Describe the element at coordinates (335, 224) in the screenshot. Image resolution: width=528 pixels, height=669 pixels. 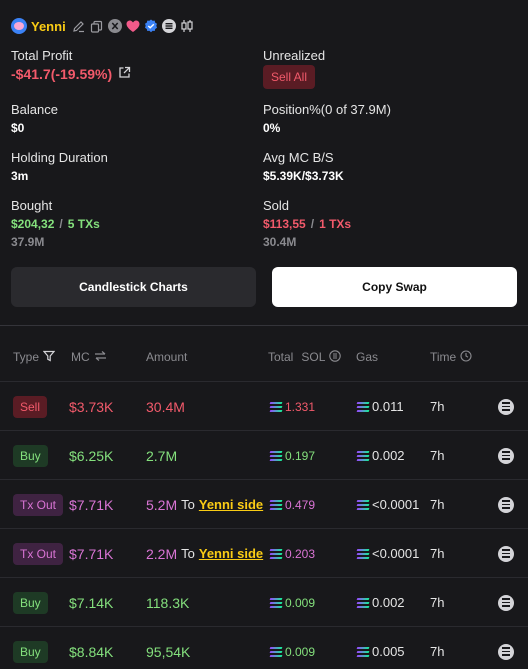
I see `sold-txs: 1 TXs` at that location.